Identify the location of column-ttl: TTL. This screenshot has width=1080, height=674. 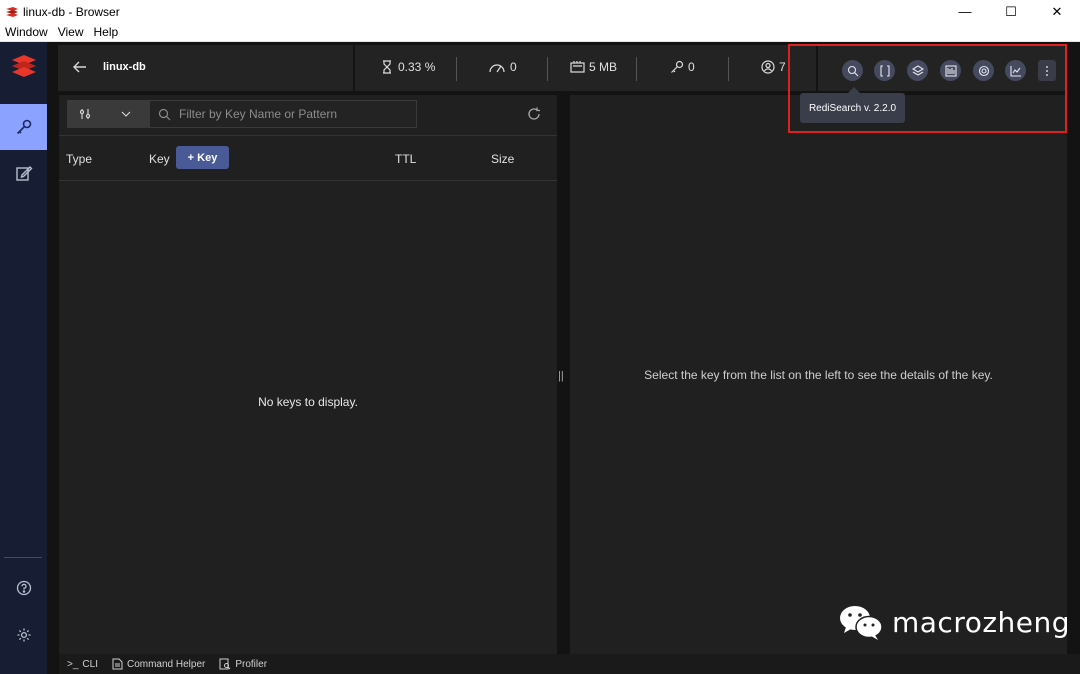
(405, 159).